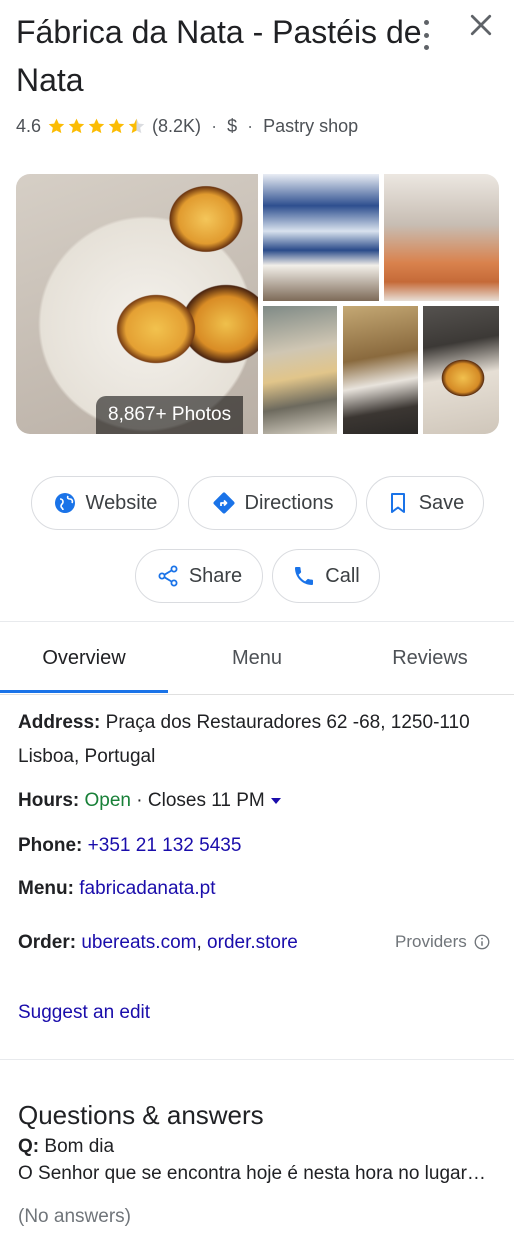  What do you see at coordinates (481, 25) in the screenshot?
I see `close-icon` at bounding box center [481, 25].